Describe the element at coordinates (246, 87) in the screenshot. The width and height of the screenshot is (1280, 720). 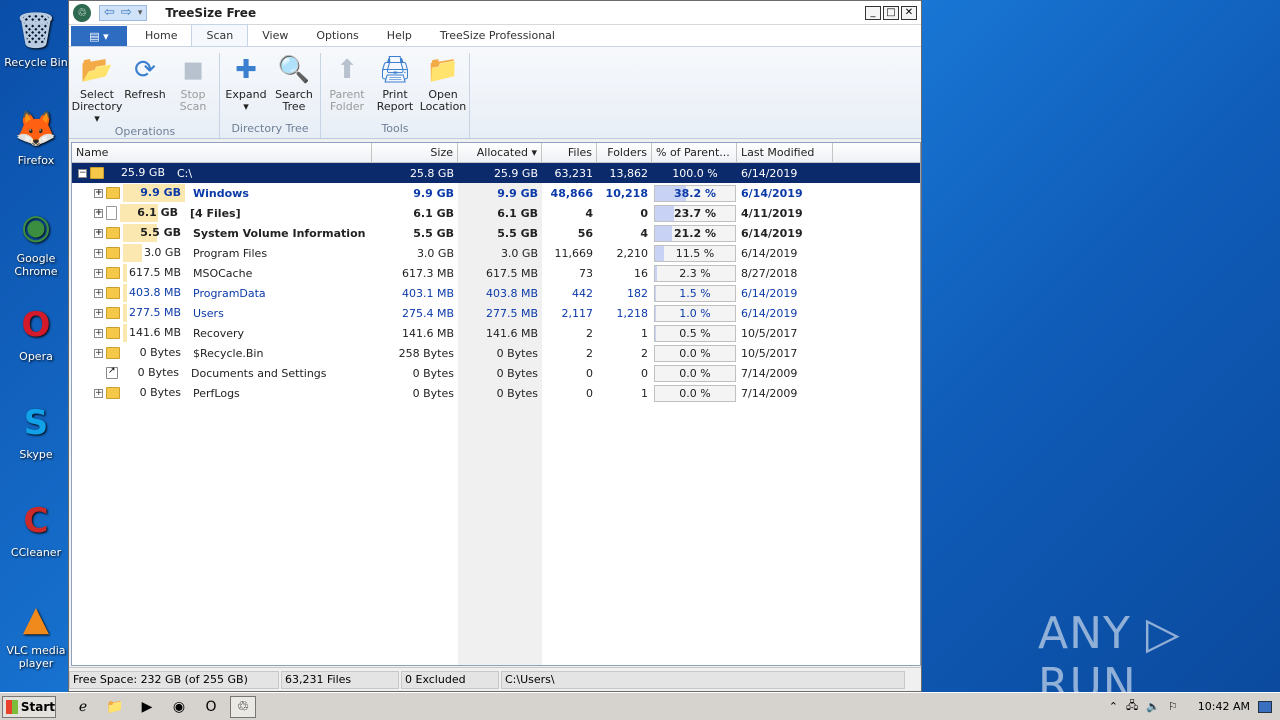
I see `expand-button: ✚ Expand ▾` at that location.